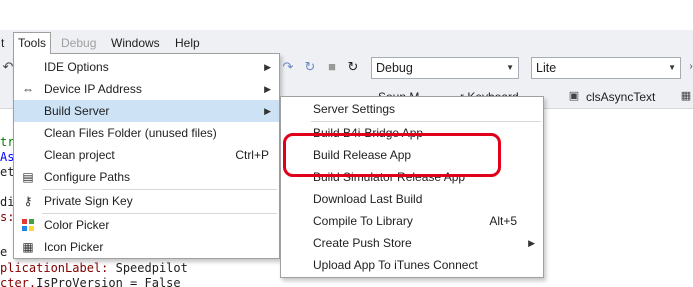 This screenshot has height=287, width=693. What do you see at coordinates (574, 96) in the screenshot?
I see `class-icon: ▣` at bounding box center [574, 96].